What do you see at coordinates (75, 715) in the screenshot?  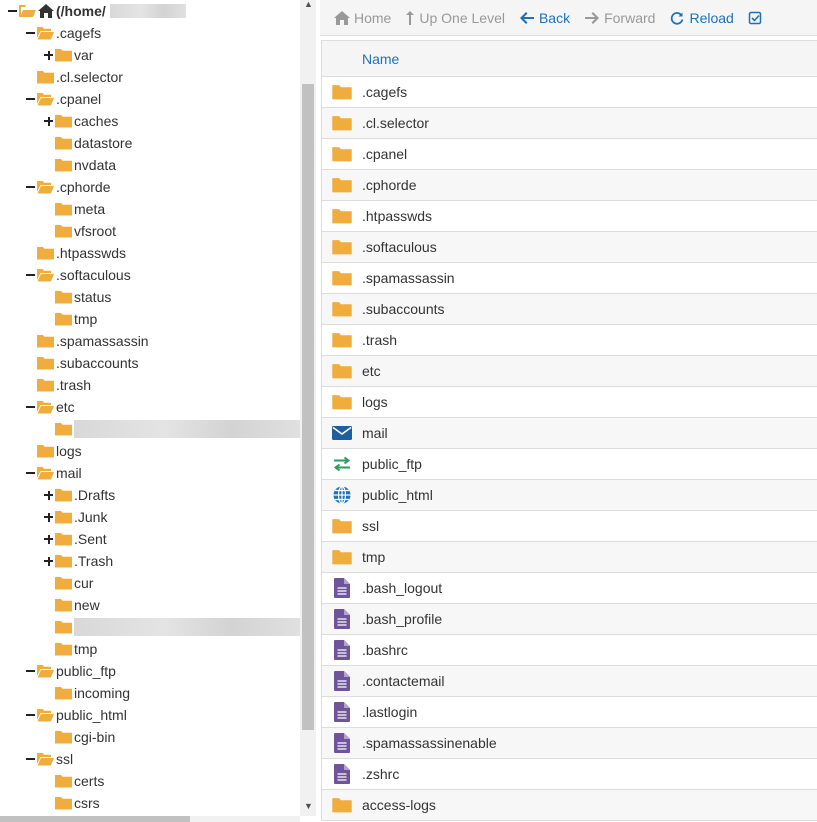 I see `tree-item: public_html` at bounding box center [75, 715].